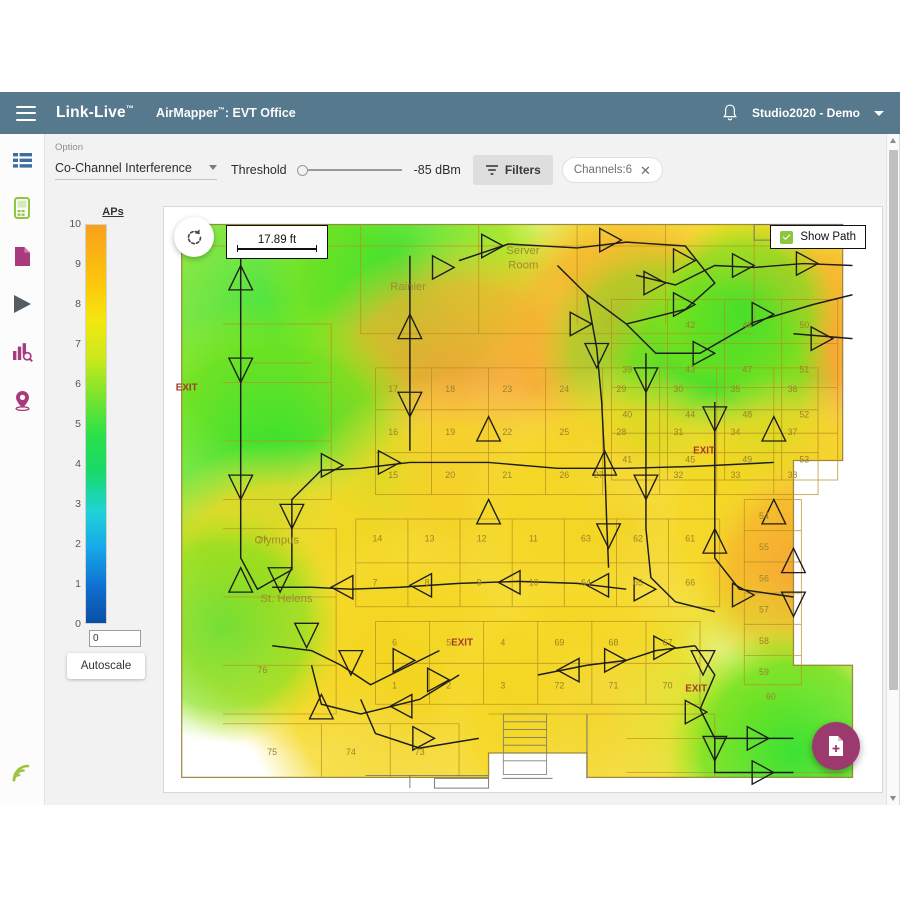  What do you see at coordinates (502, 643) in the screenshot?
I see `svg-text: 4` at bounding box center [502, 643].